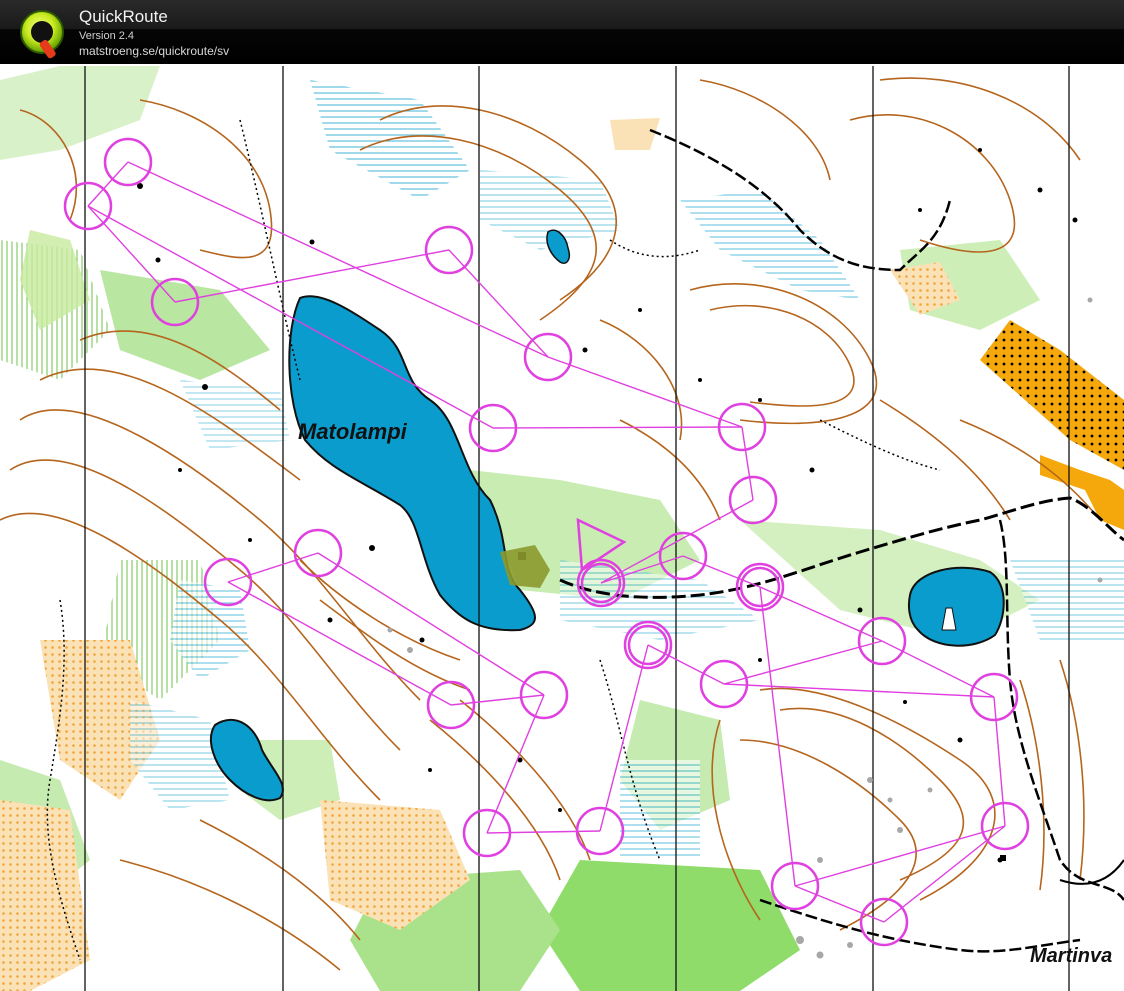  What do you see at coordinates (154, 51) in the screenshot?
I see `app-url: matstroeng.se/quickroute/sv` at bounding box center [154, 51].